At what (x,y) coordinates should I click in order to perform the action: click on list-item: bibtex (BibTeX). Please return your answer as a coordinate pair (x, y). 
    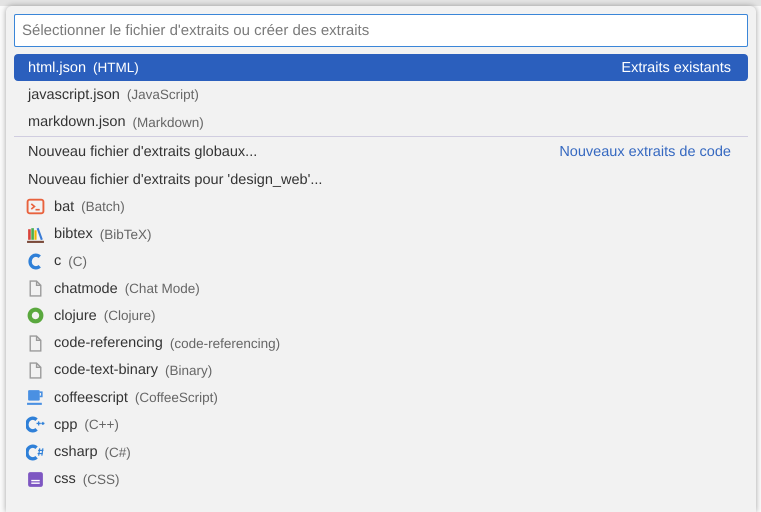
    Looking at the image, I should click on (381, 234).